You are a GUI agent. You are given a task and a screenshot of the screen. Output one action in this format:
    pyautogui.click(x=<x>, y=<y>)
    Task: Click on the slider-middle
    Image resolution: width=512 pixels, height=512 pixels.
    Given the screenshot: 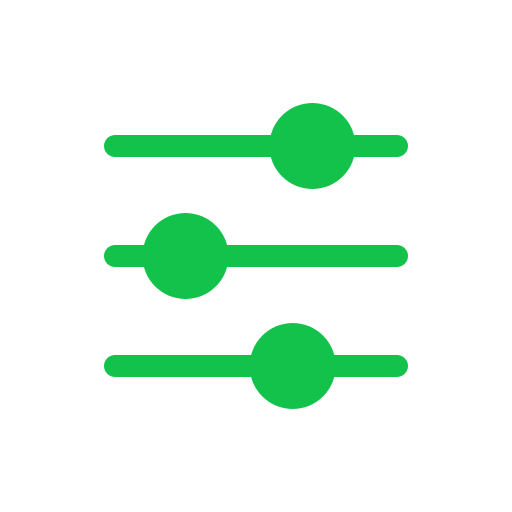 What is the action you would take?
    pyautogui.click(x=256, y=256)
    